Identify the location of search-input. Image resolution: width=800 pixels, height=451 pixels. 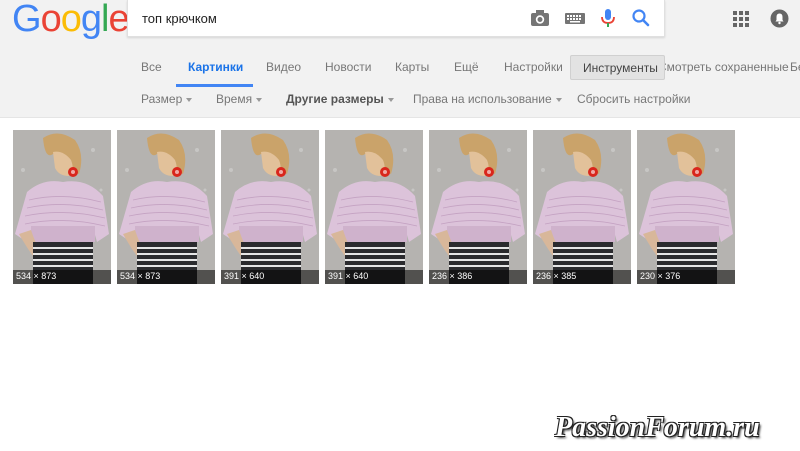
(332, 18).